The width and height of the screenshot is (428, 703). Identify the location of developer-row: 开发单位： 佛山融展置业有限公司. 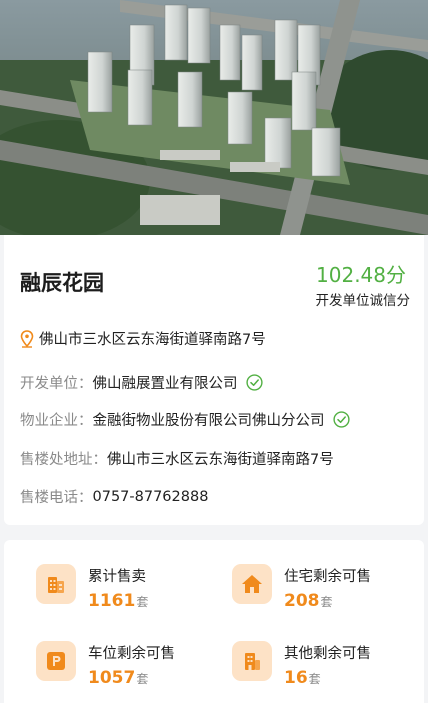
(141, 382).